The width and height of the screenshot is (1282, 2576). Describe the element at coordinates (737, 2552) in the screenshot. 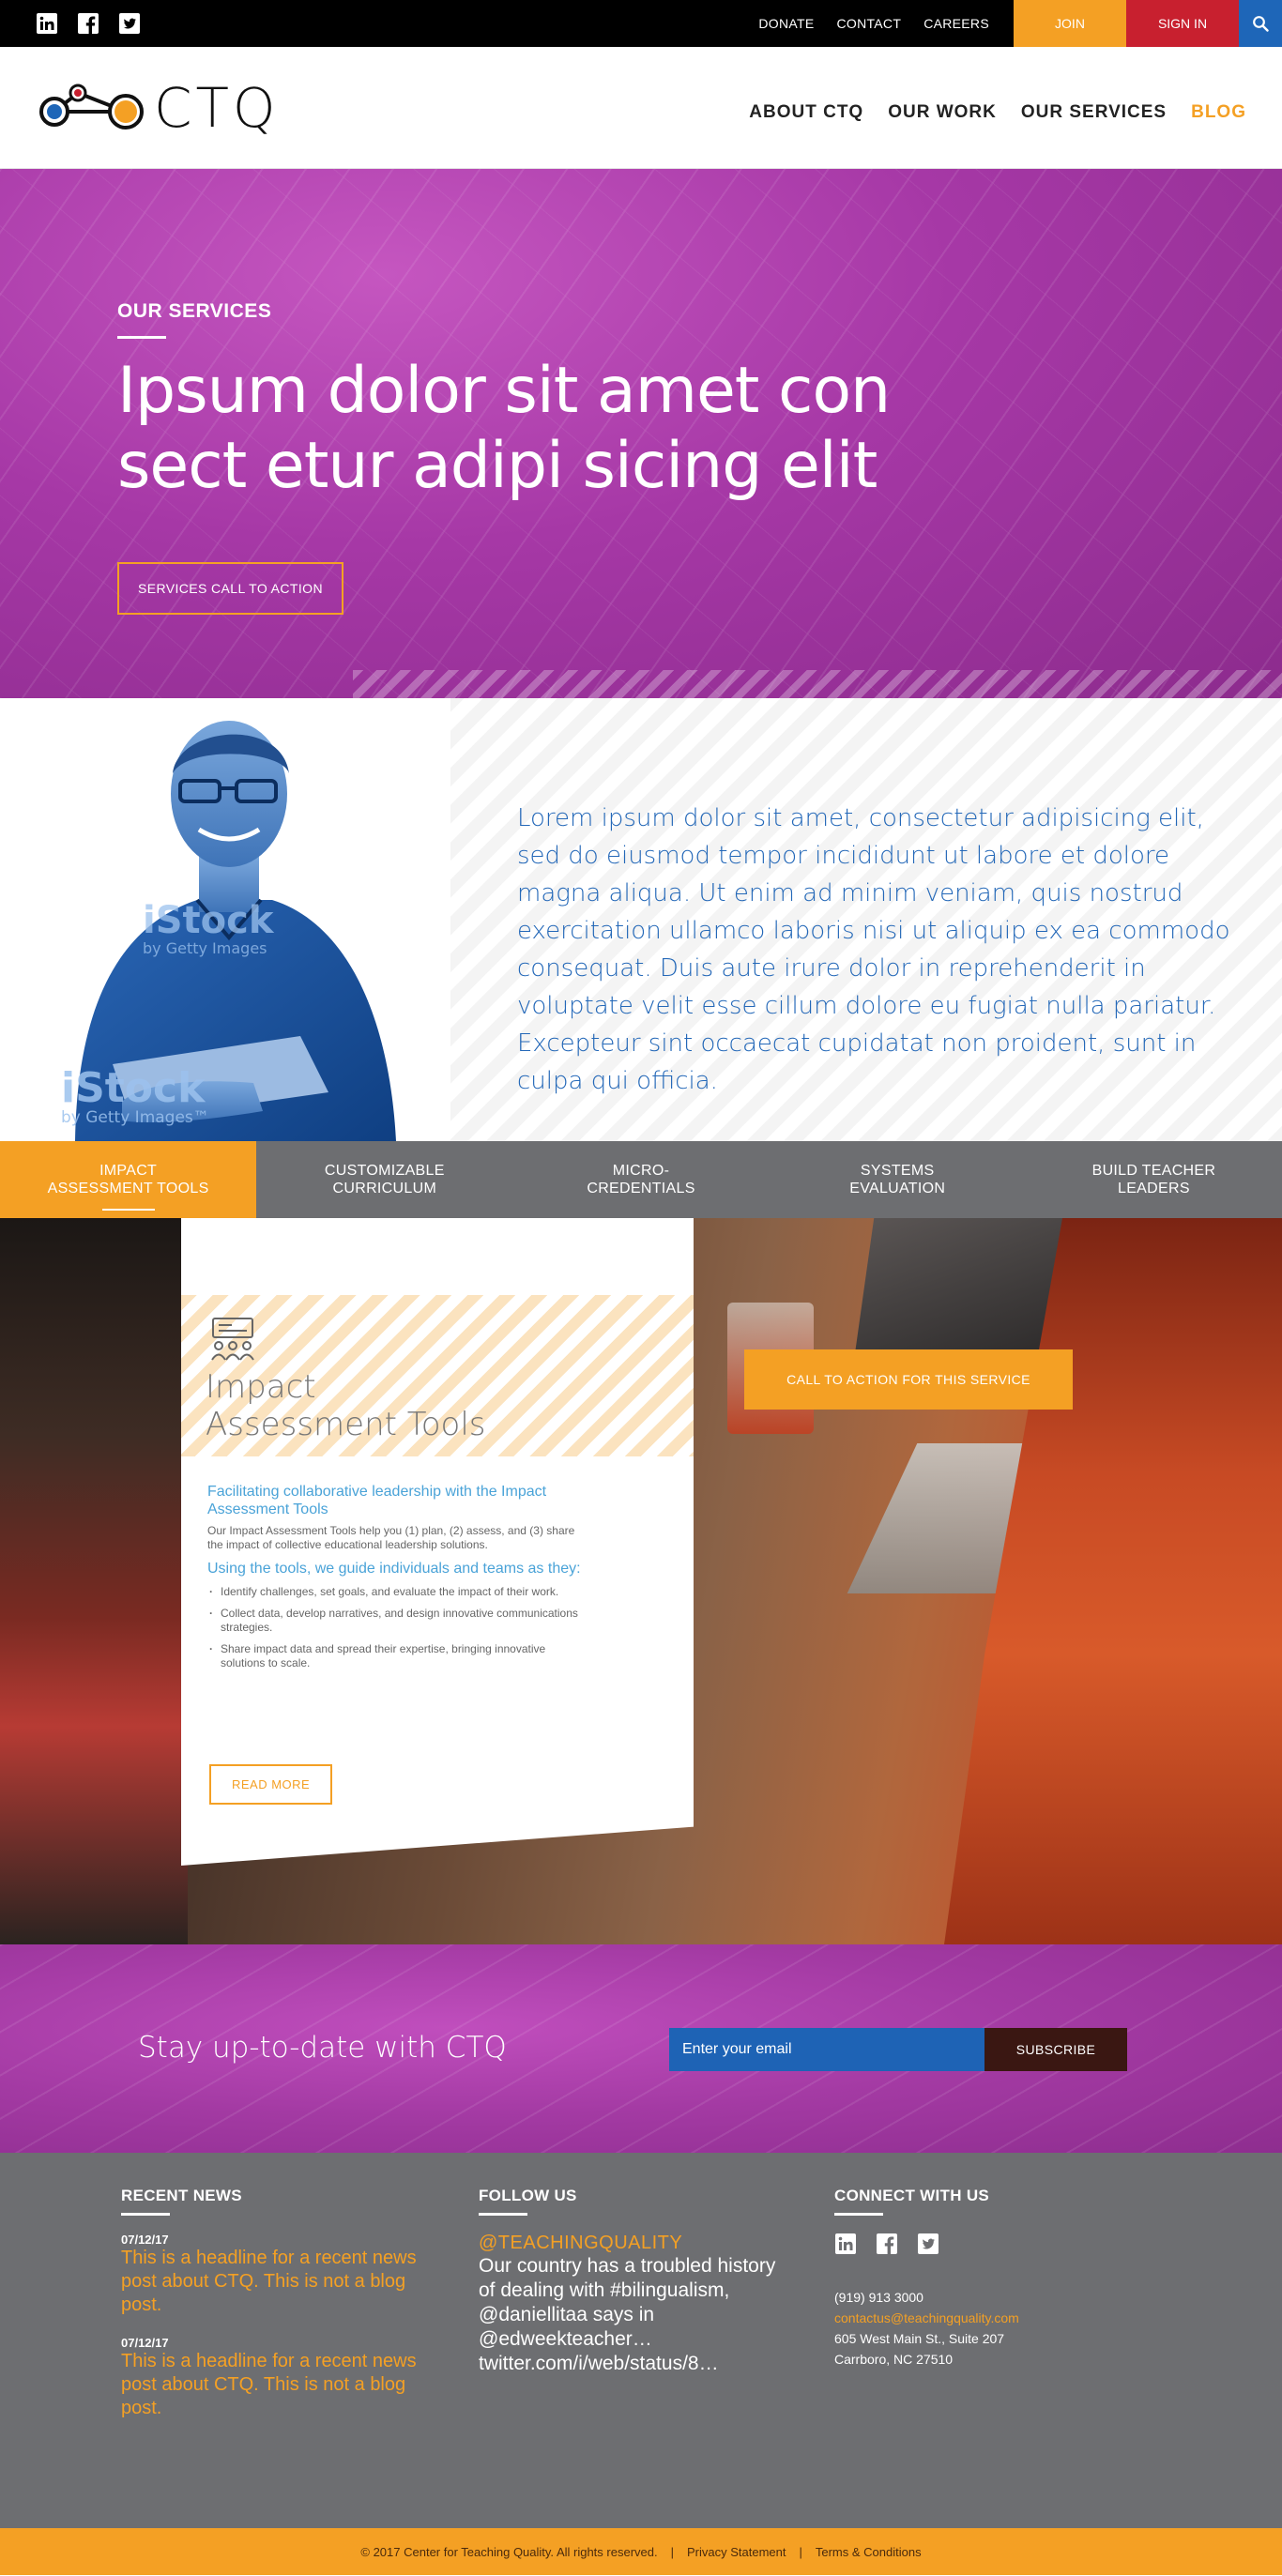

I see `privacy-statement-link: Privacy Statement` at that location.